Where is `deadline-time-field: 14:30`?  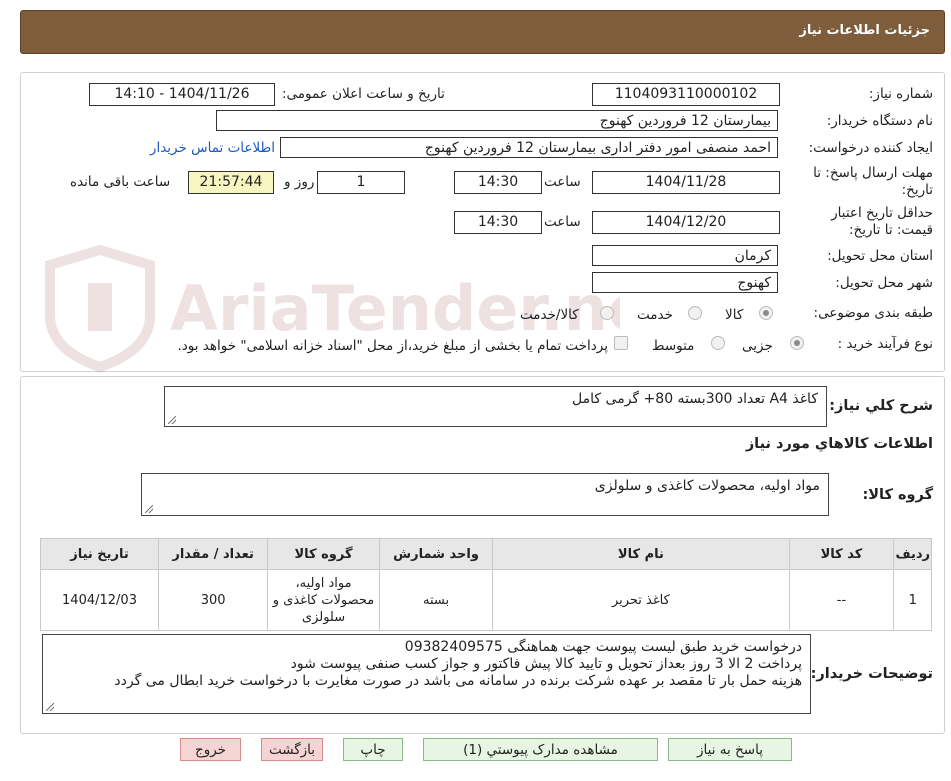 deadline-time-field: 14:30 is located at coordinates (498, 182).